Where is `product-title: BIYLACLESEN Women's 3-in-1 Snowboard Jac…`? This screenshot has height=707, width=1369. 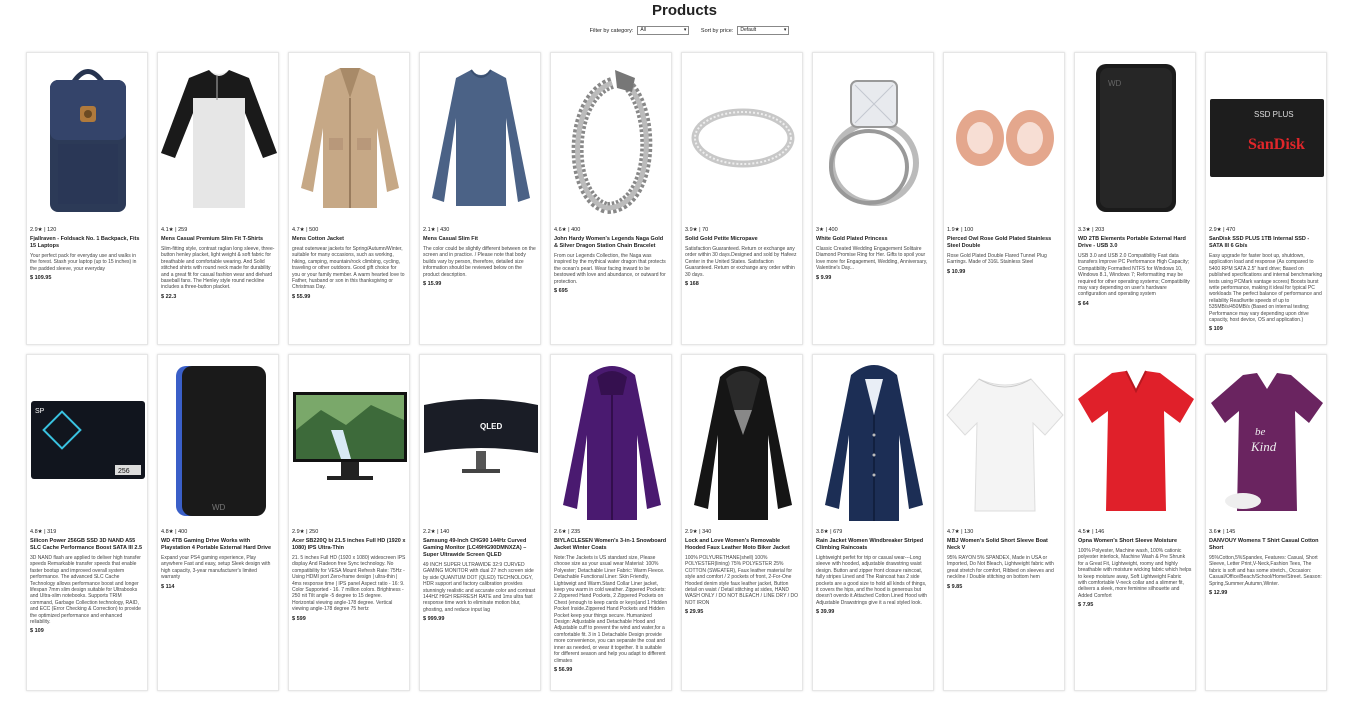 product-title: BIYLACLESEN Women's 3-in-1 Snowboard Jac… is located at coordinates (610, 544).